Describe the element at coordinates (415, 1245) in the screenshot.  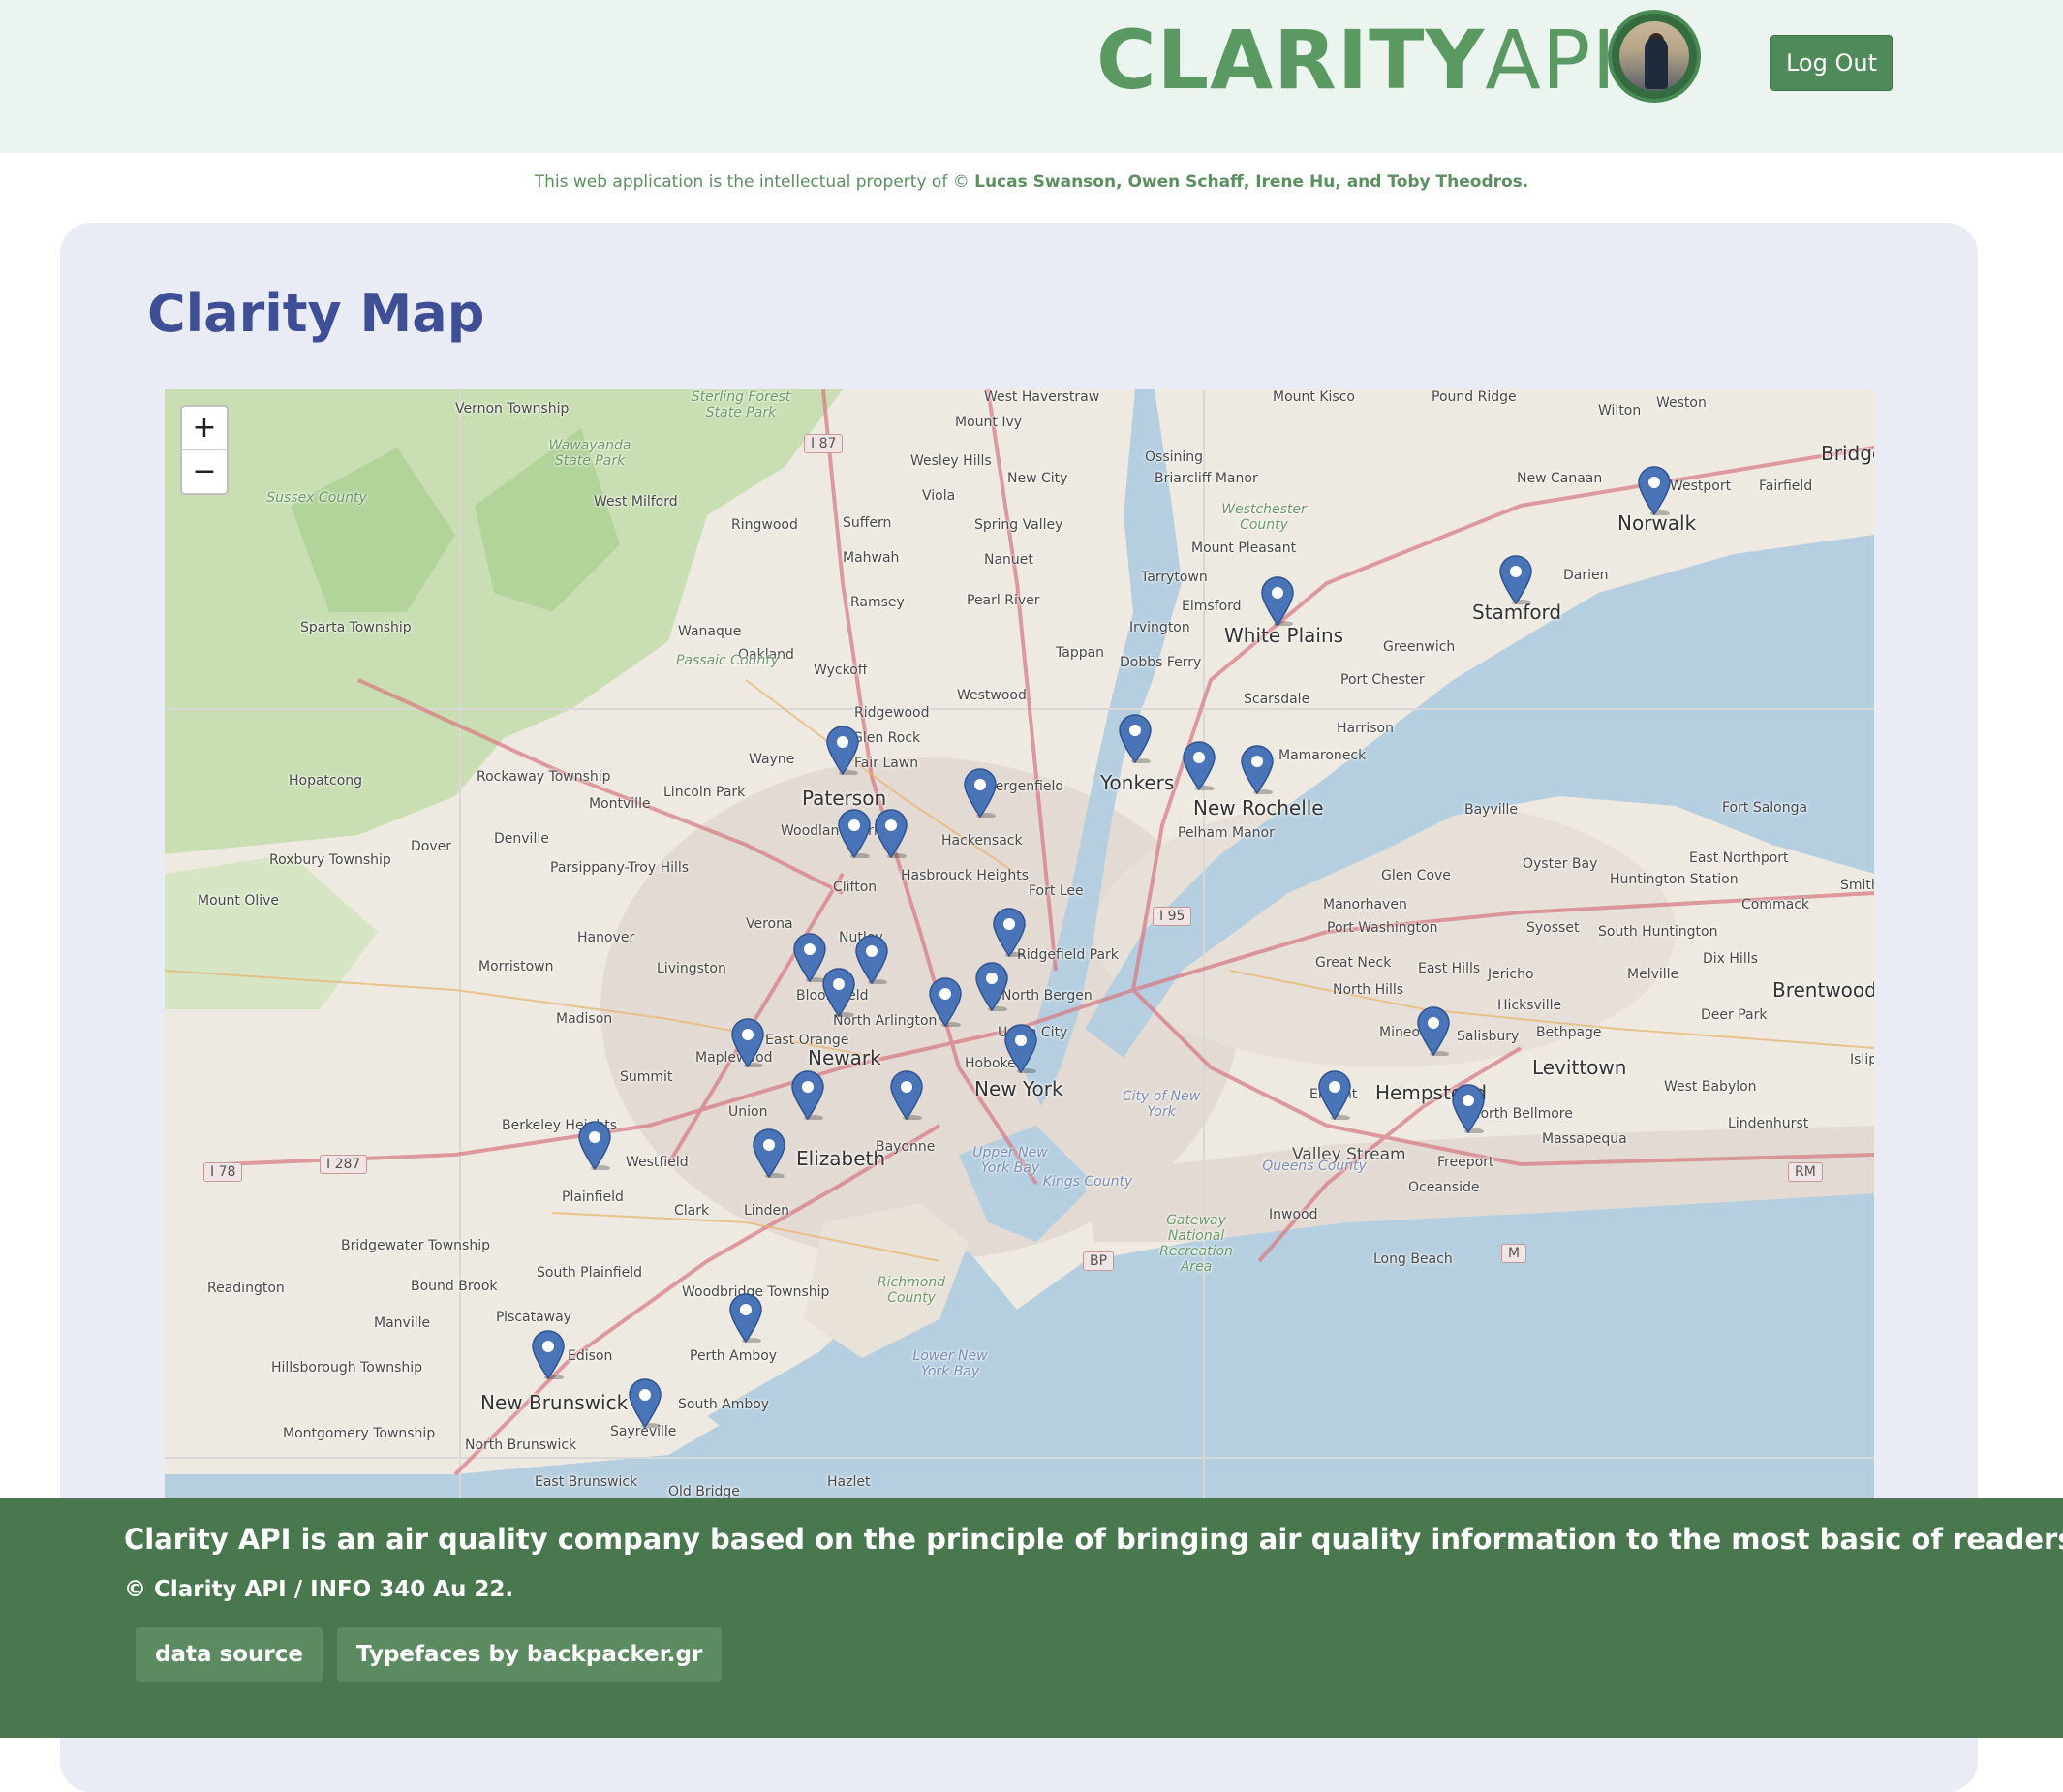
I see `place-label: Bridgewater Township` at that location.